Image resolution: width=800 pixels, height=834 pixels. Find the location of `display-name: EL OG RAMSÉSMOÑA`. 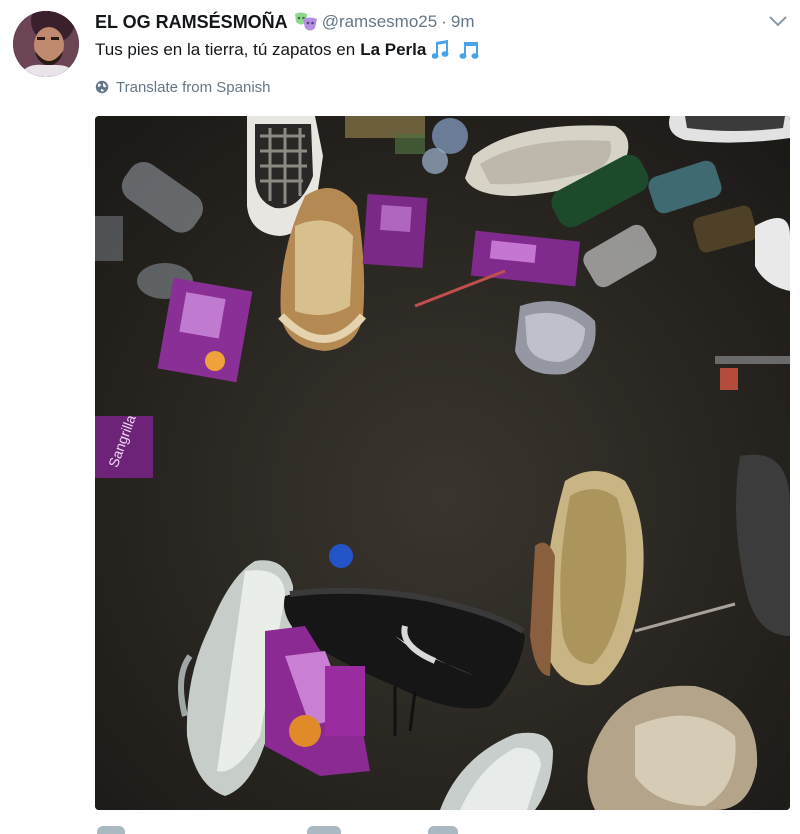

display-name: EL OG RAMSÉSMOÑA is located at coordinates (191, 22).